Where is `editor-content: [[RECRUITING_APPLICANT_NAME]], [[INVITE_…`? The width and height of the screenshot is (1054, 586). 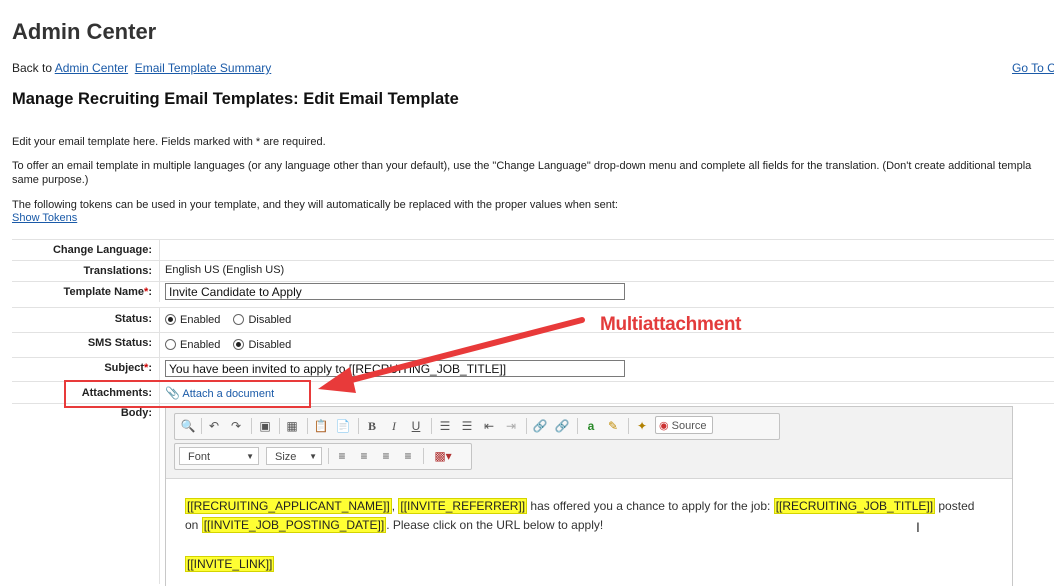 editor-content: [[RECRUITING_APPLICANT_NAME]], [[INVITE_… is located at coordinates (589, 532).